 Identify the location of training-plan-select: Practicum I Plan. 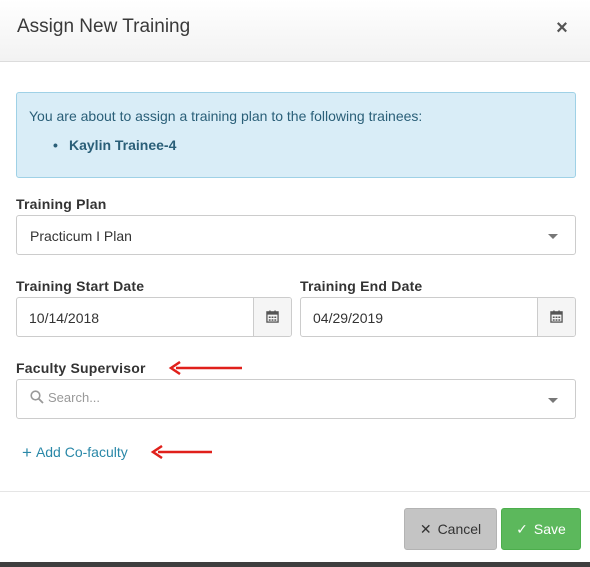
(296, 235).